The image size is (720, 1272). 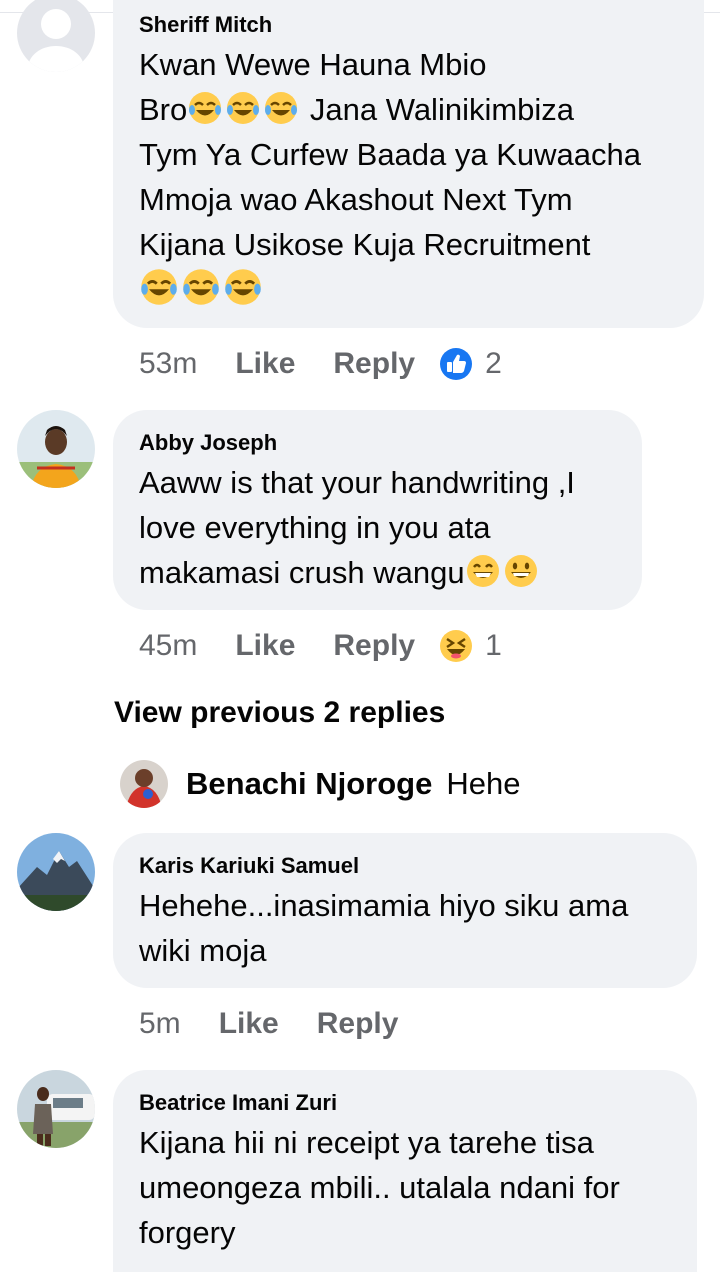 I want to click on comment-time: 5m, so click(x=160, y=1024).